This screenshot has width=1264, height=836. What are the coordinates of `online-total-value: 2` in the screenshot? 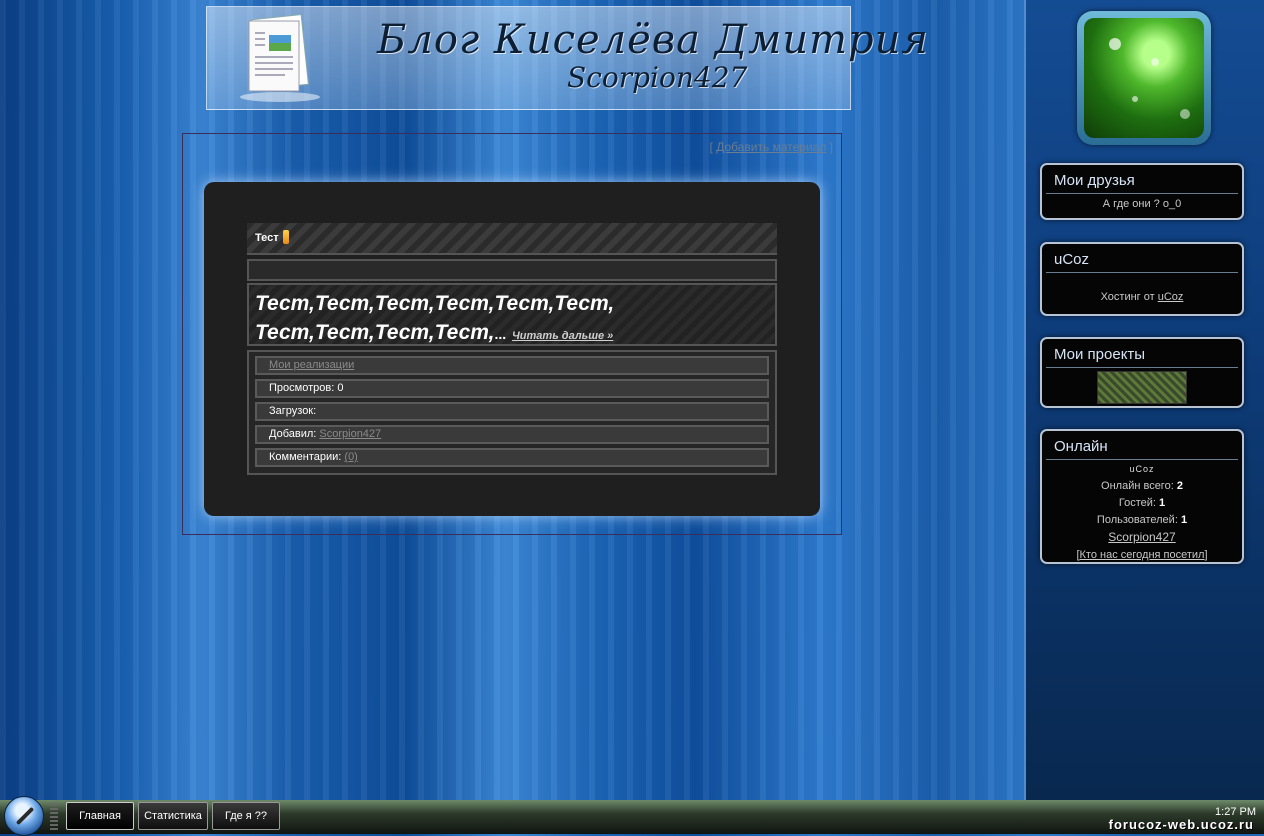 It's located at (1179, 486).